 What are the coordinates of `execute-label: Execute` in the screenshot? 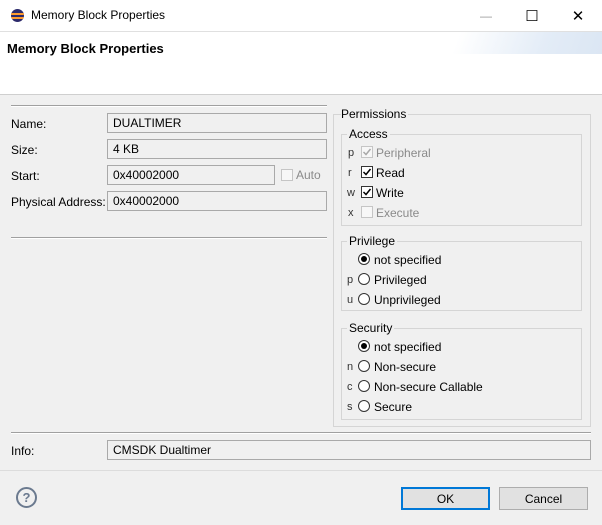 It's located at (398, 213).